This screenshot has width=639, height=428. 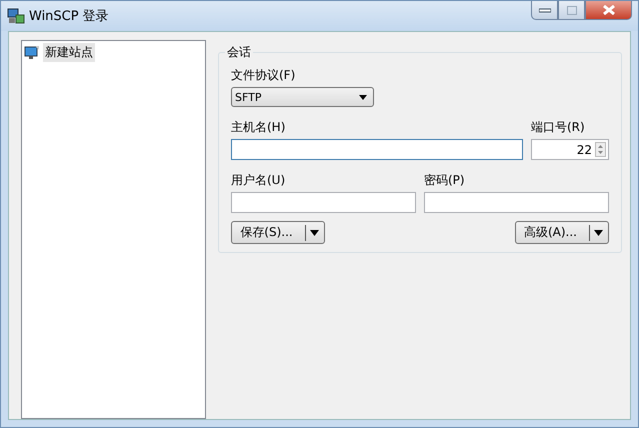 What do you see at coordinates (558, 127) in the screenshot?
I see `field-label: 端口号(R)` at bounding box center [558, 127].